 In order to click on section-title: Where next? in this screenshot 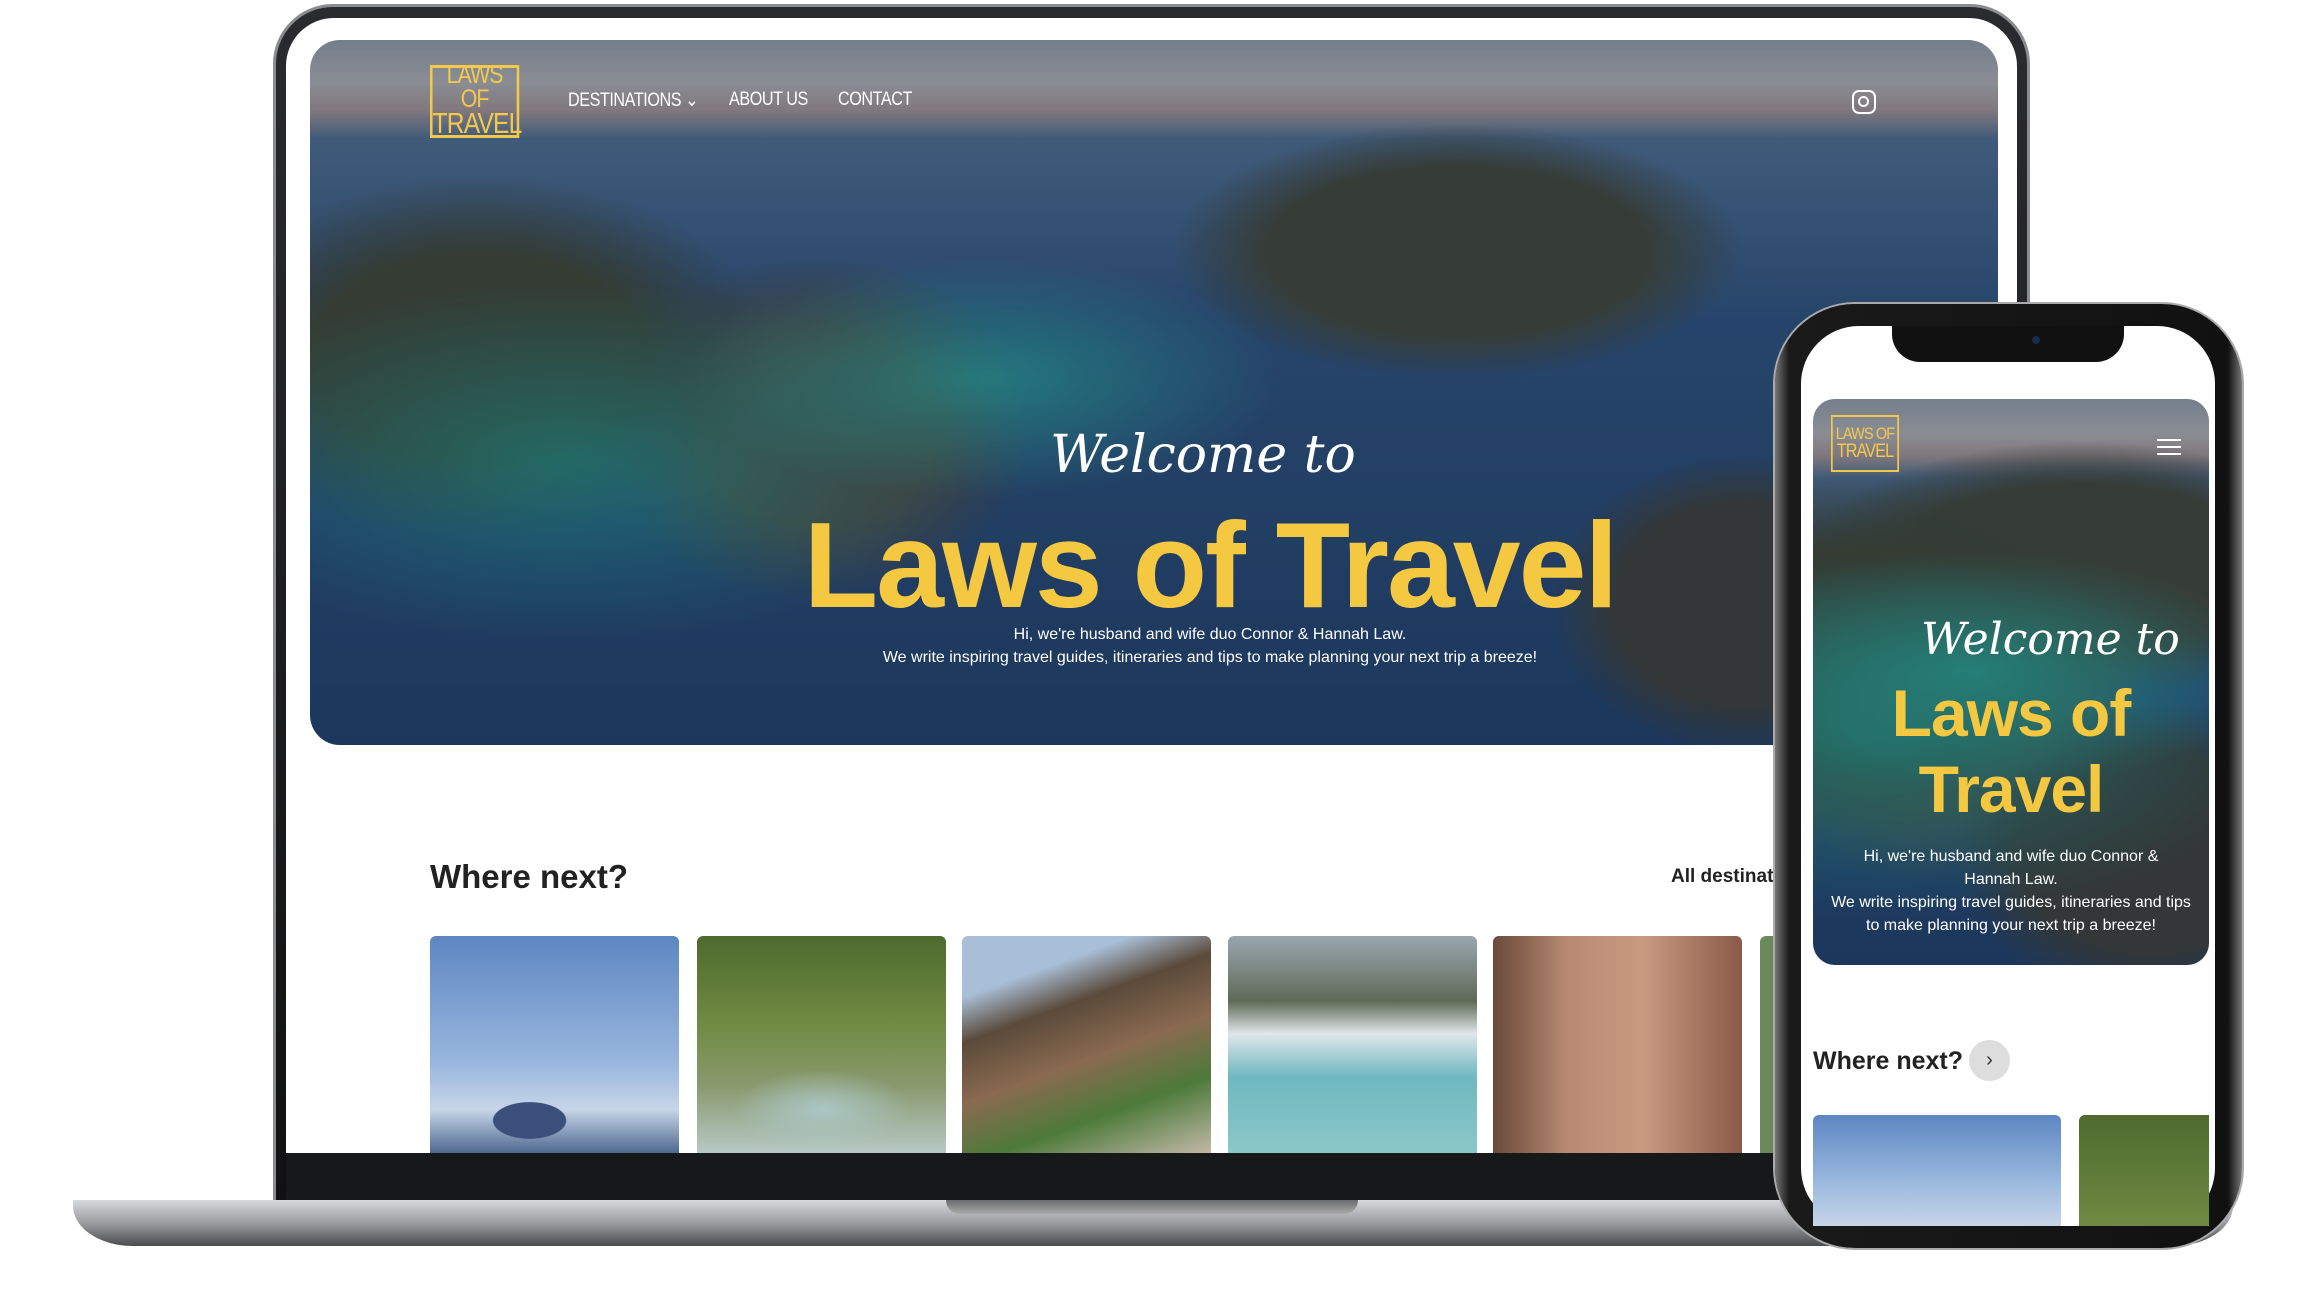, I will do `click(529, 876)`.